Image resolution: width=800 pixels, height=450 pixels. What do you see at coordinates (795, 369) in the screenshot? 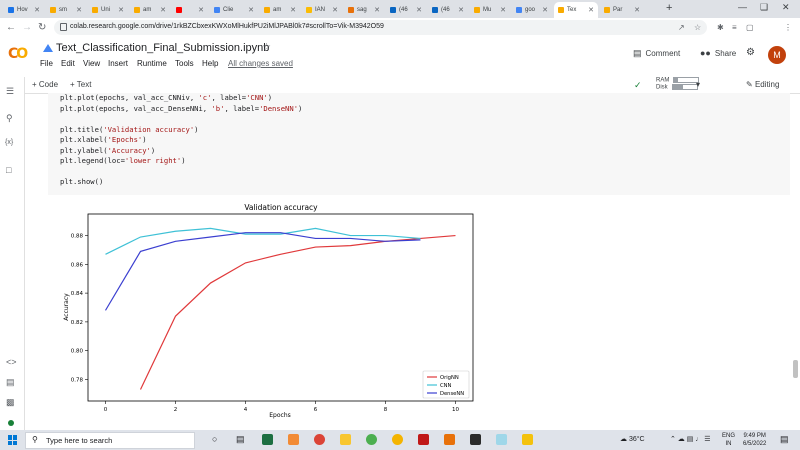
I see `scrollbar` at bounding box center [795, 369].